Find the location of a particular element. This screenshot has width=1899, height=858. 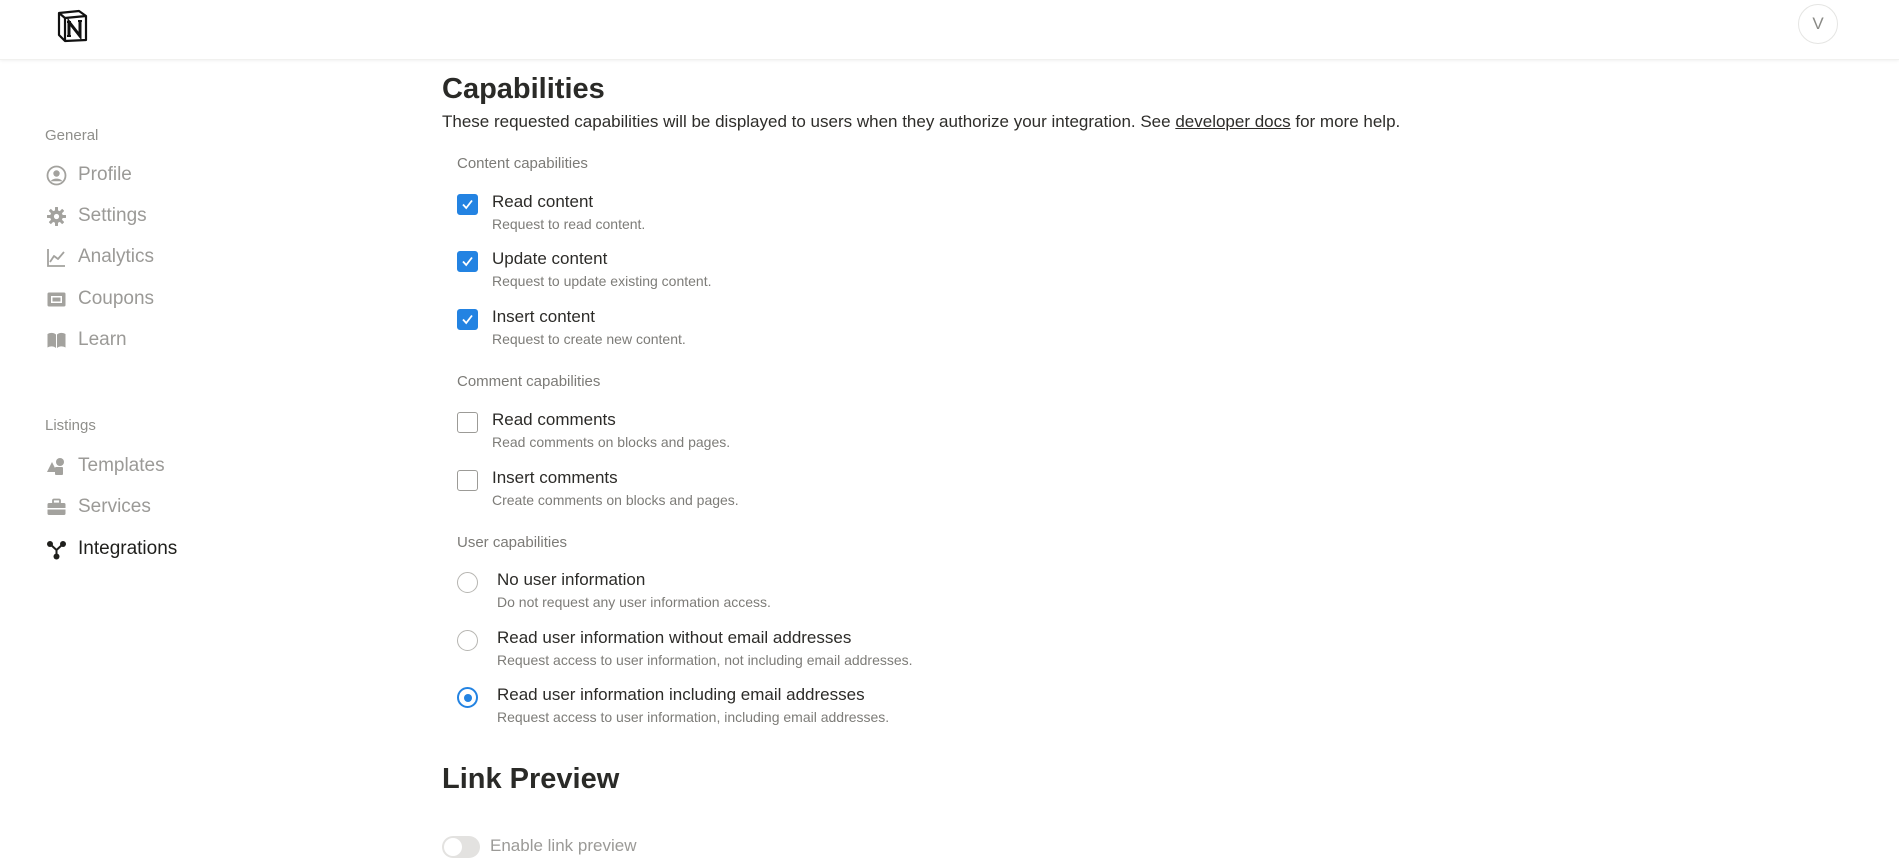

user-info-with-email-radio is located at coordinates (467, 697).